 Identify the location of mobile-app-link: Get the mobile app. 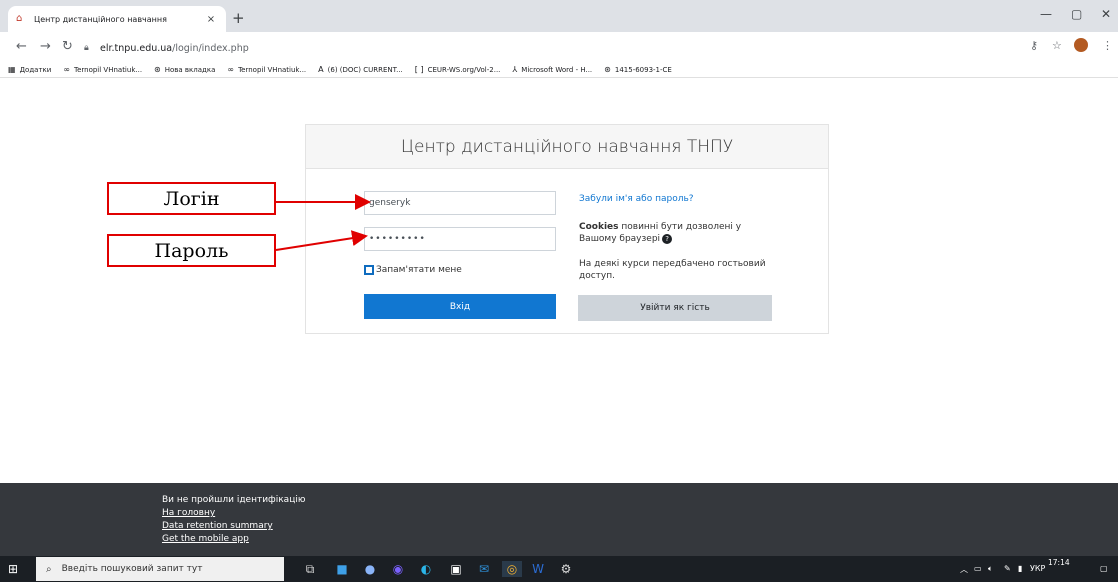
(205, 539).